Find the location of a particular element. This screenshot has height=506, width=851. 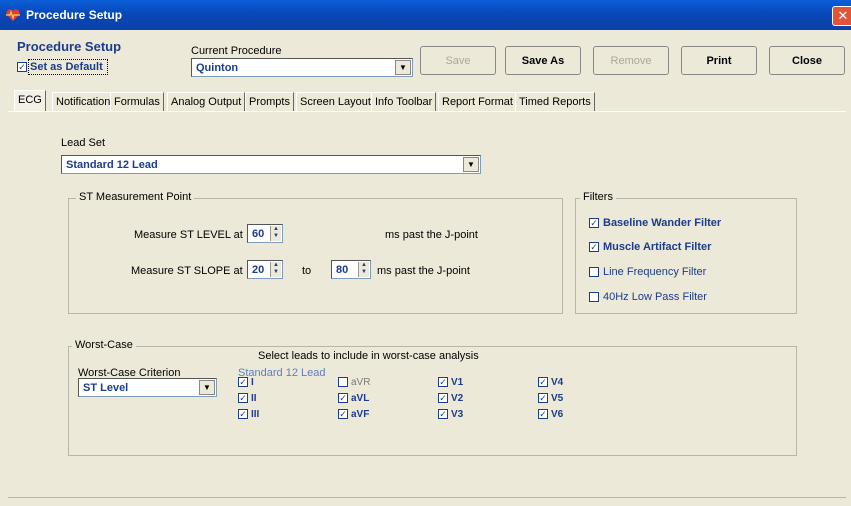

filter-baseline-wander: ✓ Baseline Wander Filter is located at coordinates (655, 223).